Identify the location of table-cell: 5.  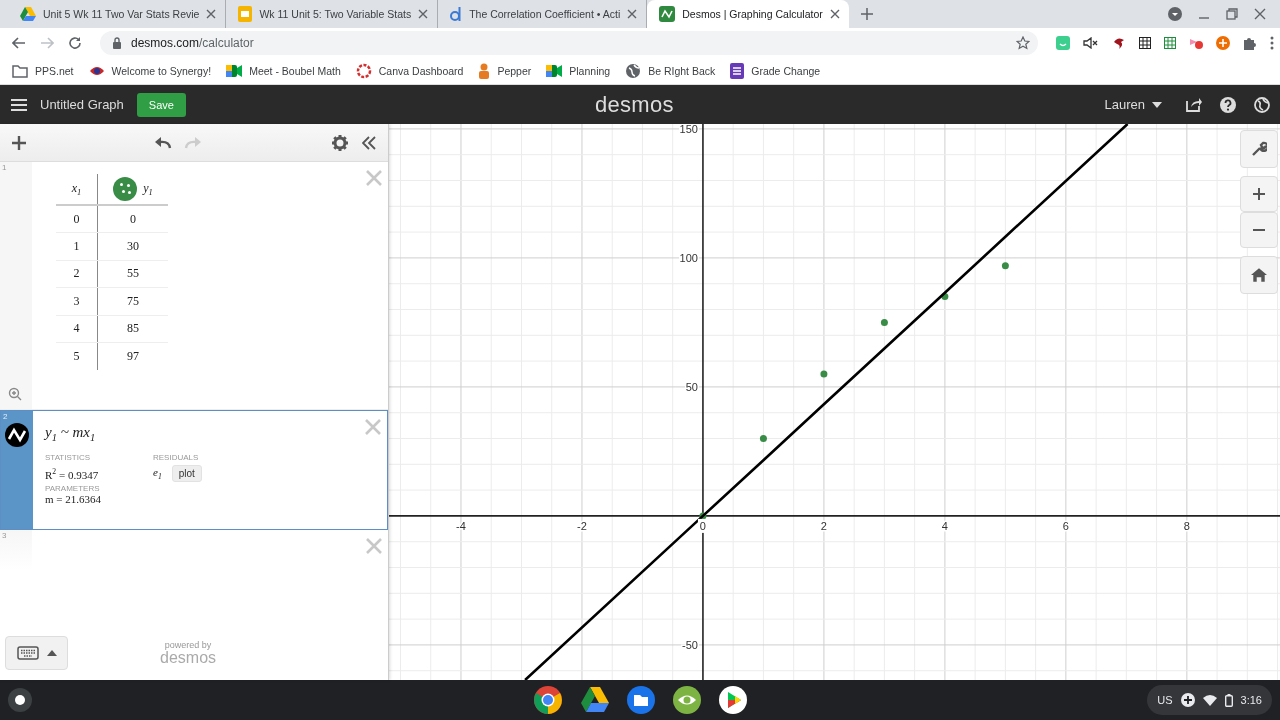
(77, 356).